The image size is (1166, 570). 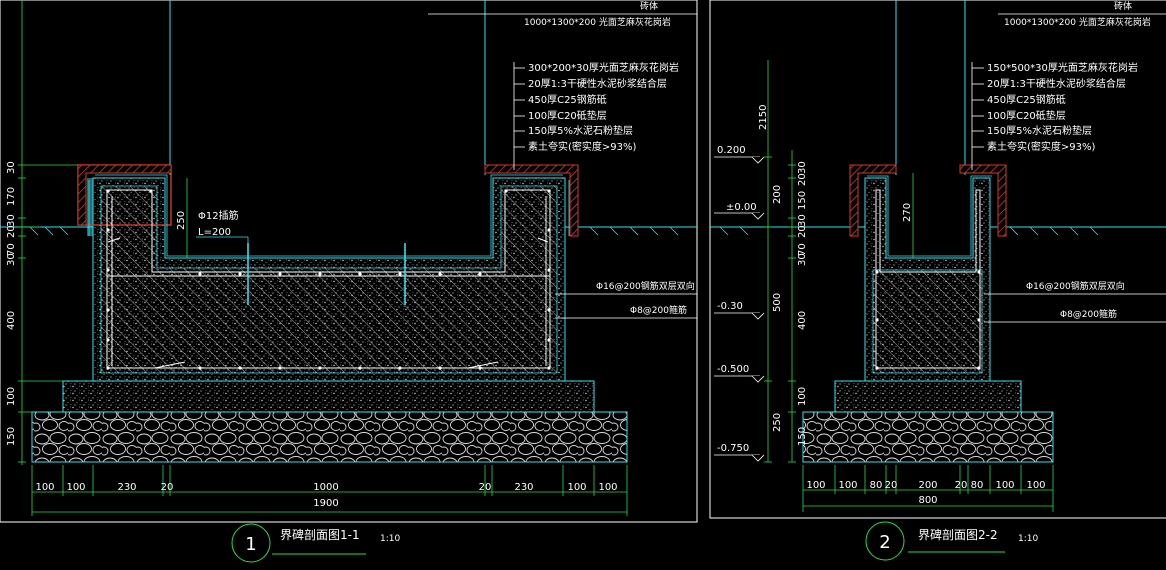 What do you see at coordinates (582, 146) in the screenshot?
I see `layer-left-5: 素土夸实(密实度>93%)` at bounding box center [582, 146].